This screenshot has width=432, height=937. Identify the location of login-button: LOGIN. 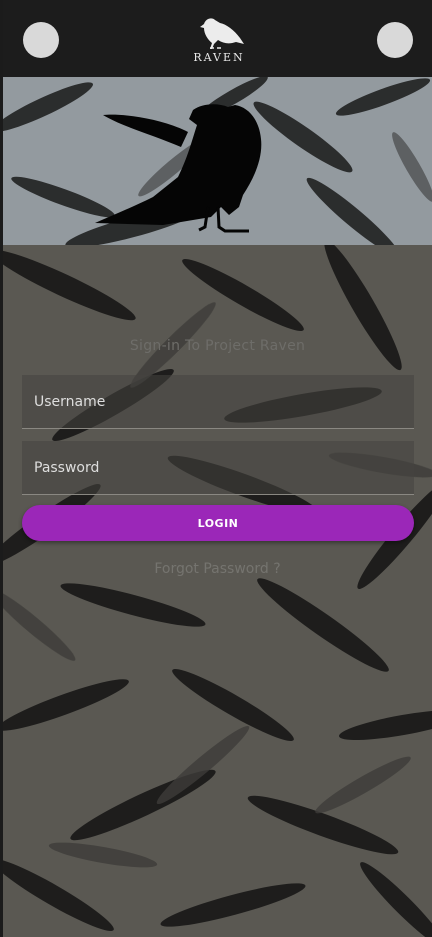
(218, 523).